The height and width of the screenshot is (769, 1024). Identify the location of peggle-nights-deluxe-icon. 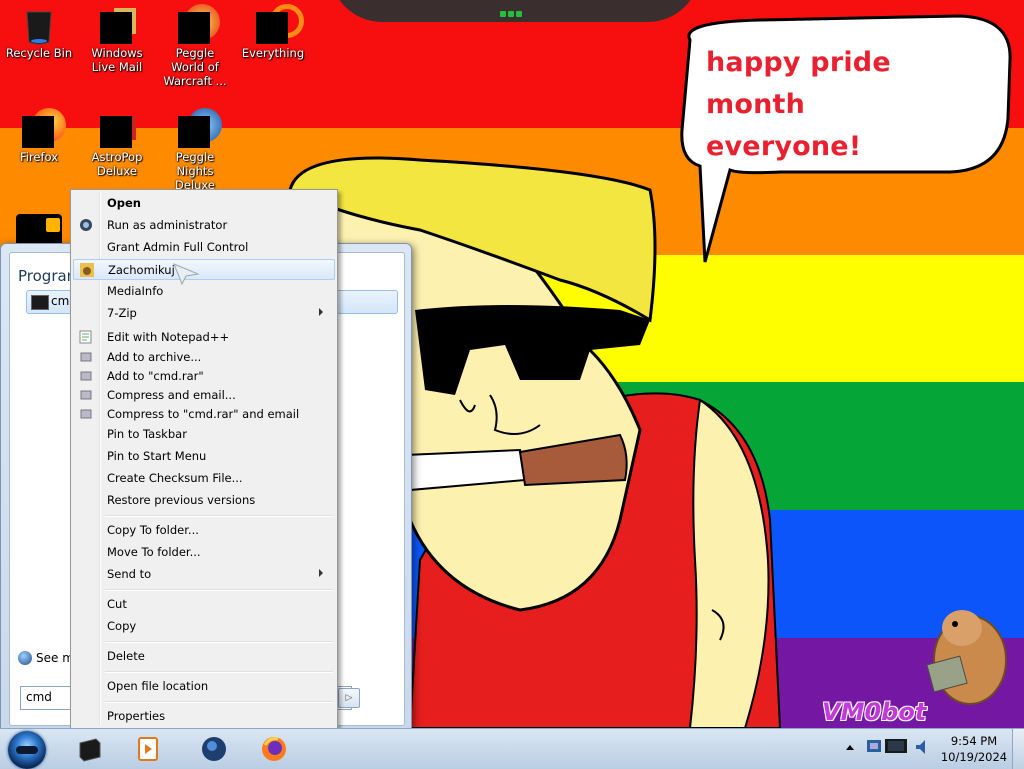
(200, 128).